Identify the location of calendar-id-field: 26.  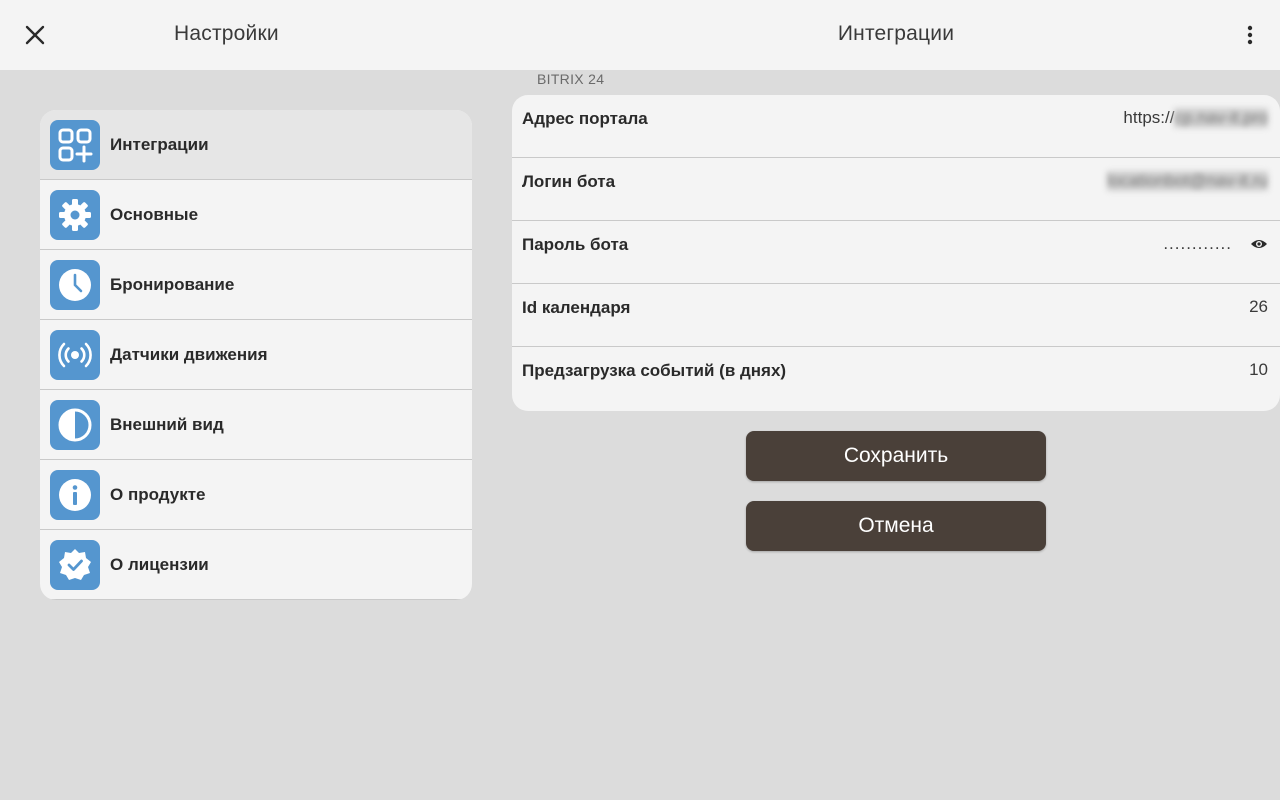
(1258, 307).